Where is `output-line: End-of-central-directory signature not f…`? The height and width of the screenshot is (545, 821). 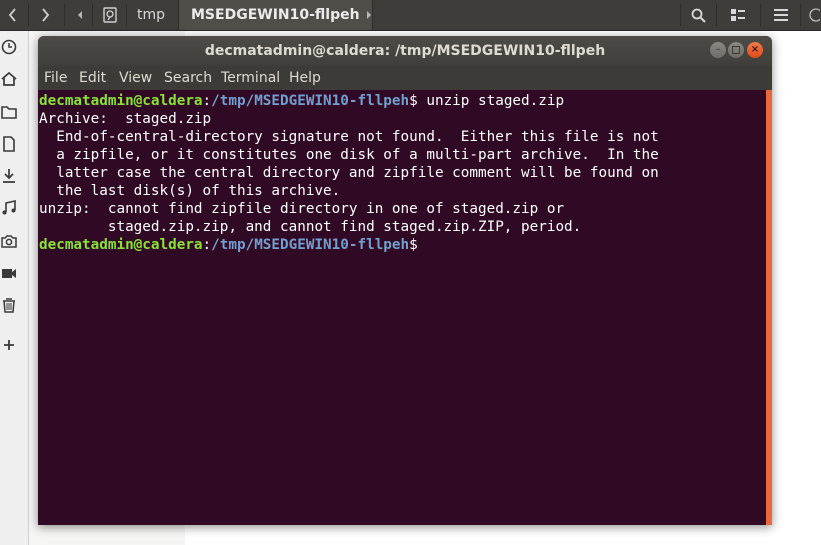
output-line: End-of-central-directory signature not f… is located at coordinates (349, 137).